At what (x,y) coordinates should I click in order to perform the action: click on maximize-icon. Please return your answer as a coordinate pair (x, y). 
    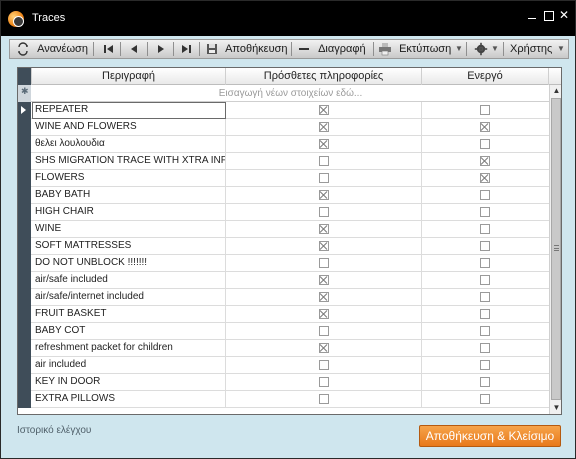
    Looking at the image, I should click on (548, 15).